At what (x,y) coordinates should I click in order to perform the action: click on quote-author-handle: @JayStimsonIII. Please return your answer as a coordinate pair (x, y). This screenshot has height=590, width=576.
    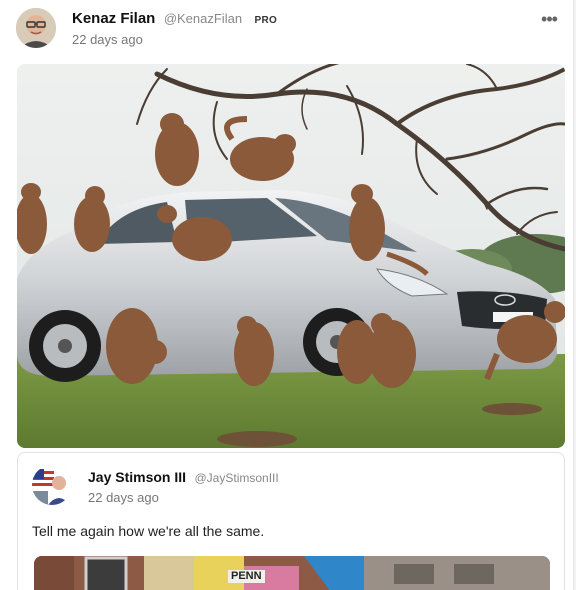
    Looking at the image, I should click on (237, 478).